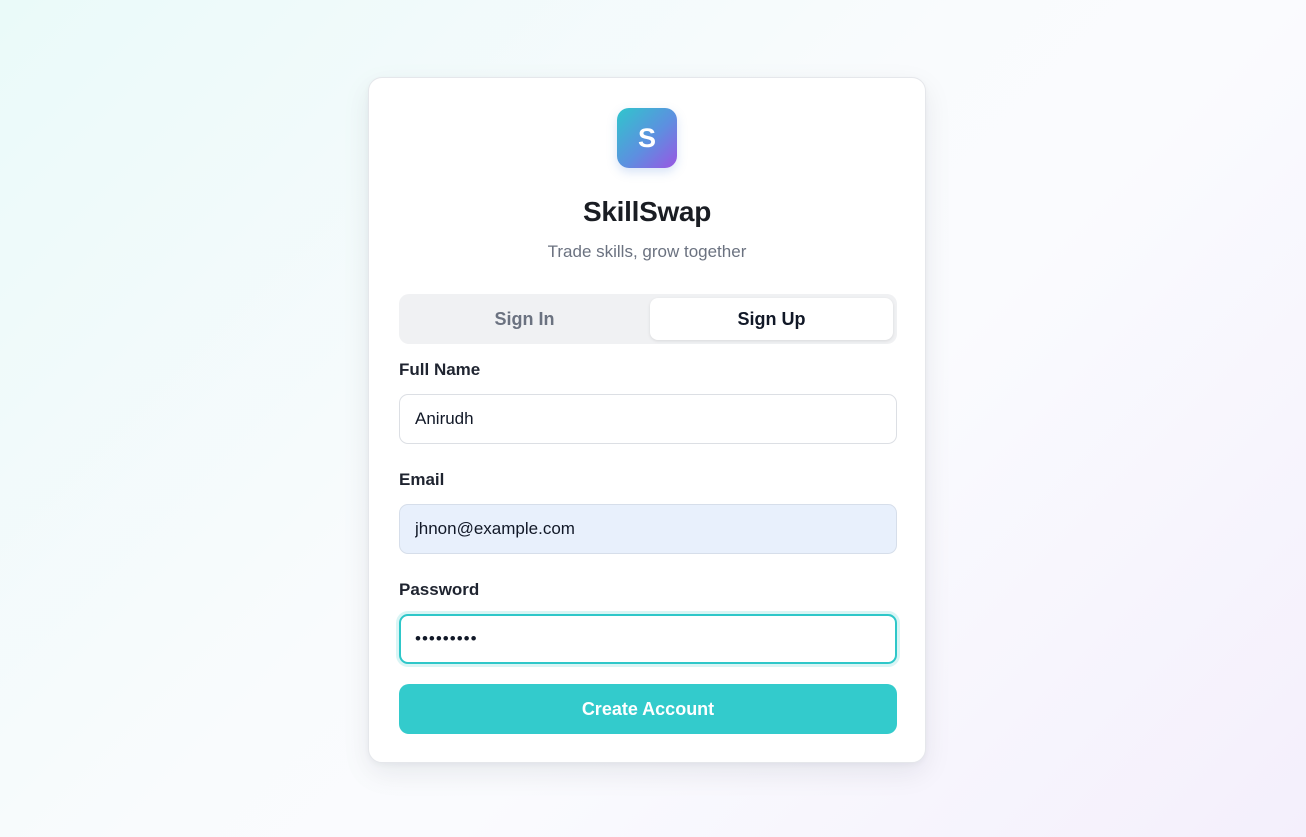 This screenshot has width=1306, height=837. Describe the element at coordinates (524, 319) in the screenshot. I see `tab-sign-in: Sign In` at that location.